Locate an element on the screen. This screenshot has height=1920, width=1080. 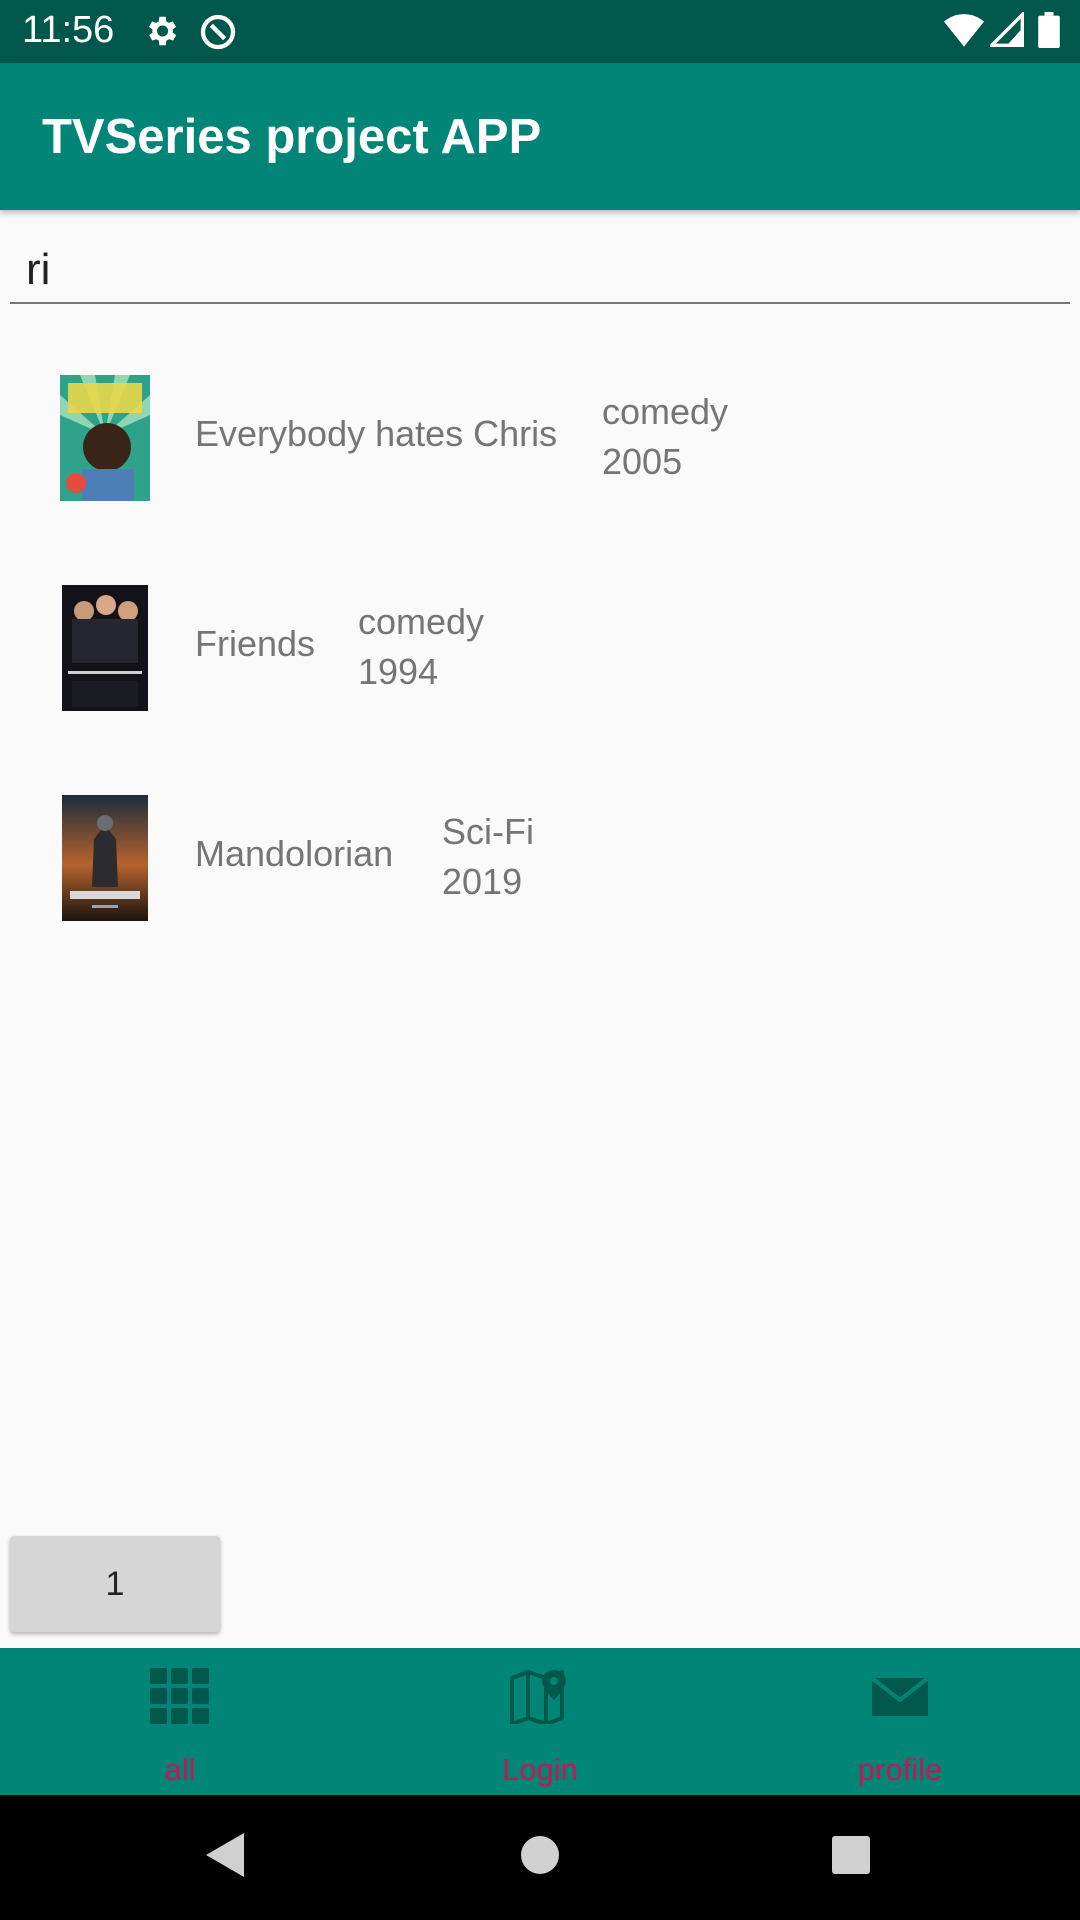
system-nav-bar is located at coordinates (540, 1857).